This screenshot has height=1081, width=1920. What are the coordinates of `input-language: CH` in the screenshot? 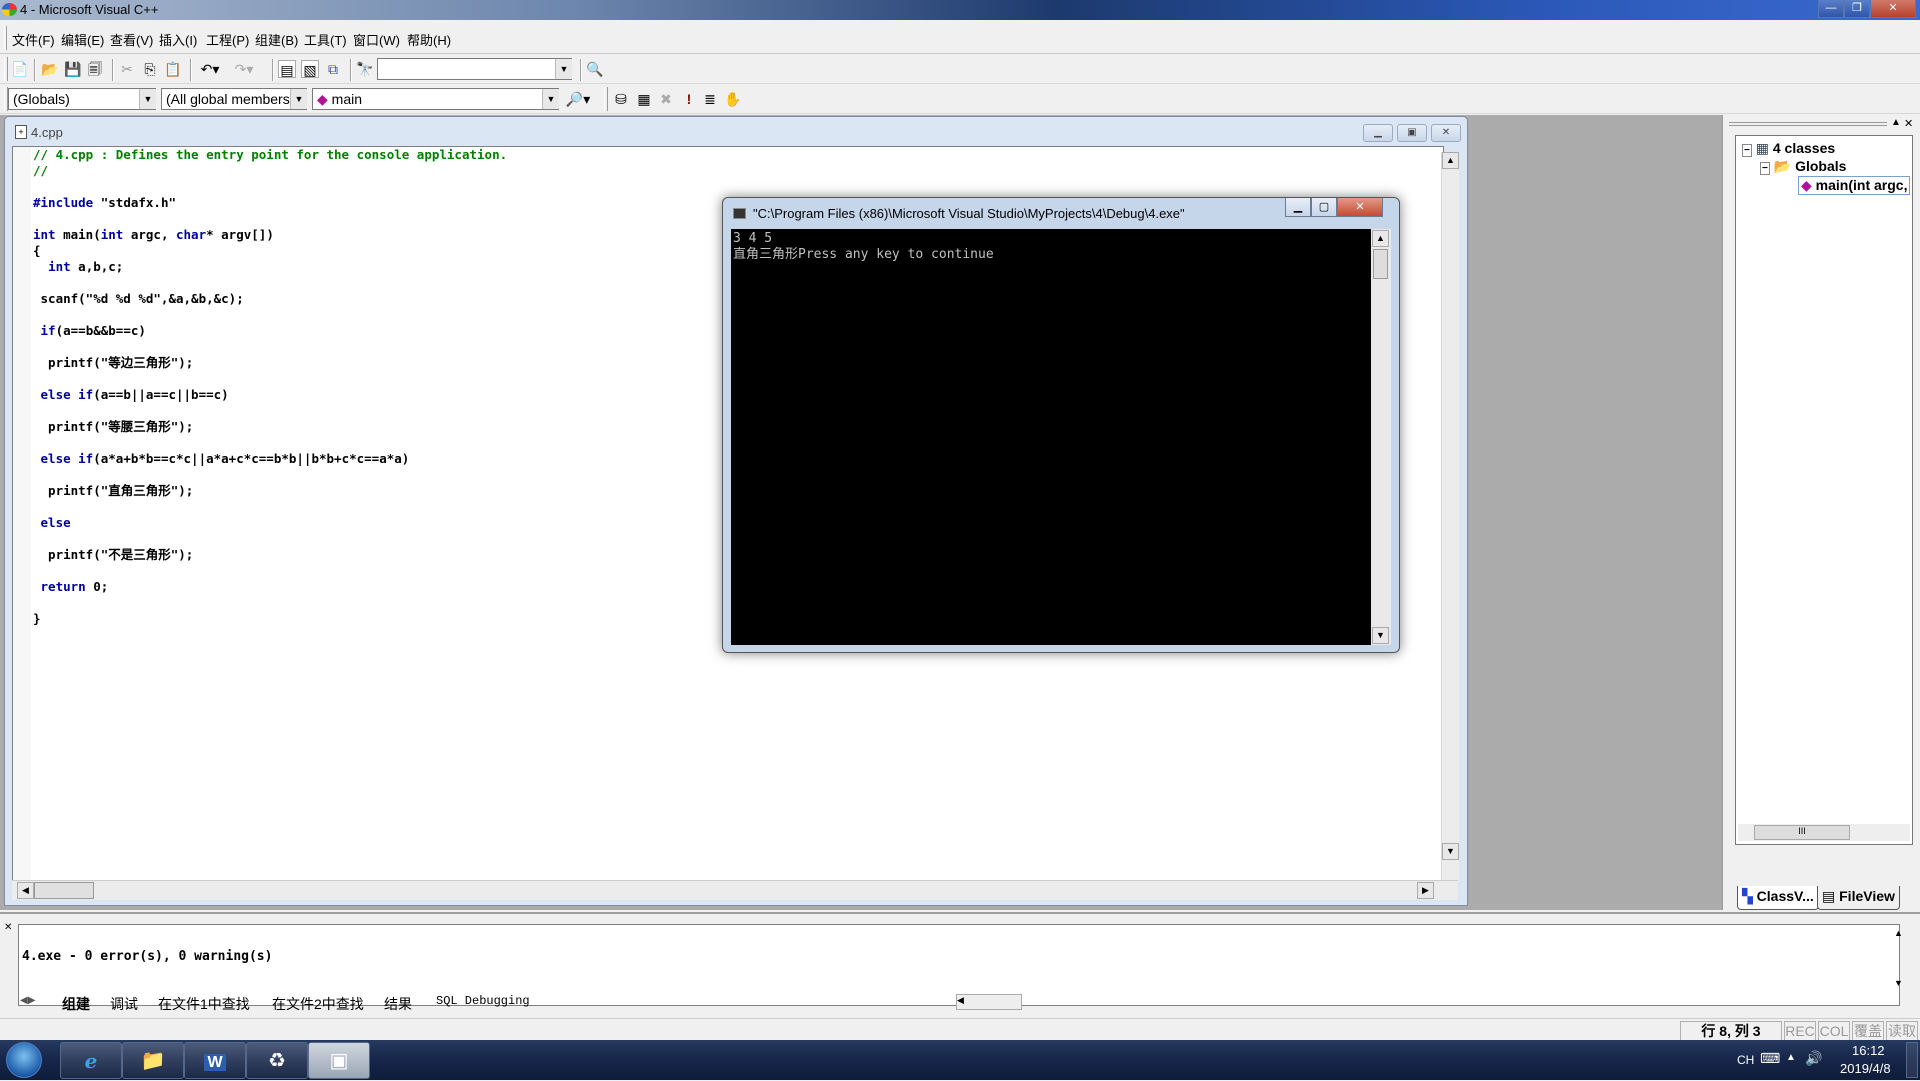 It's located at (1745, 1060).